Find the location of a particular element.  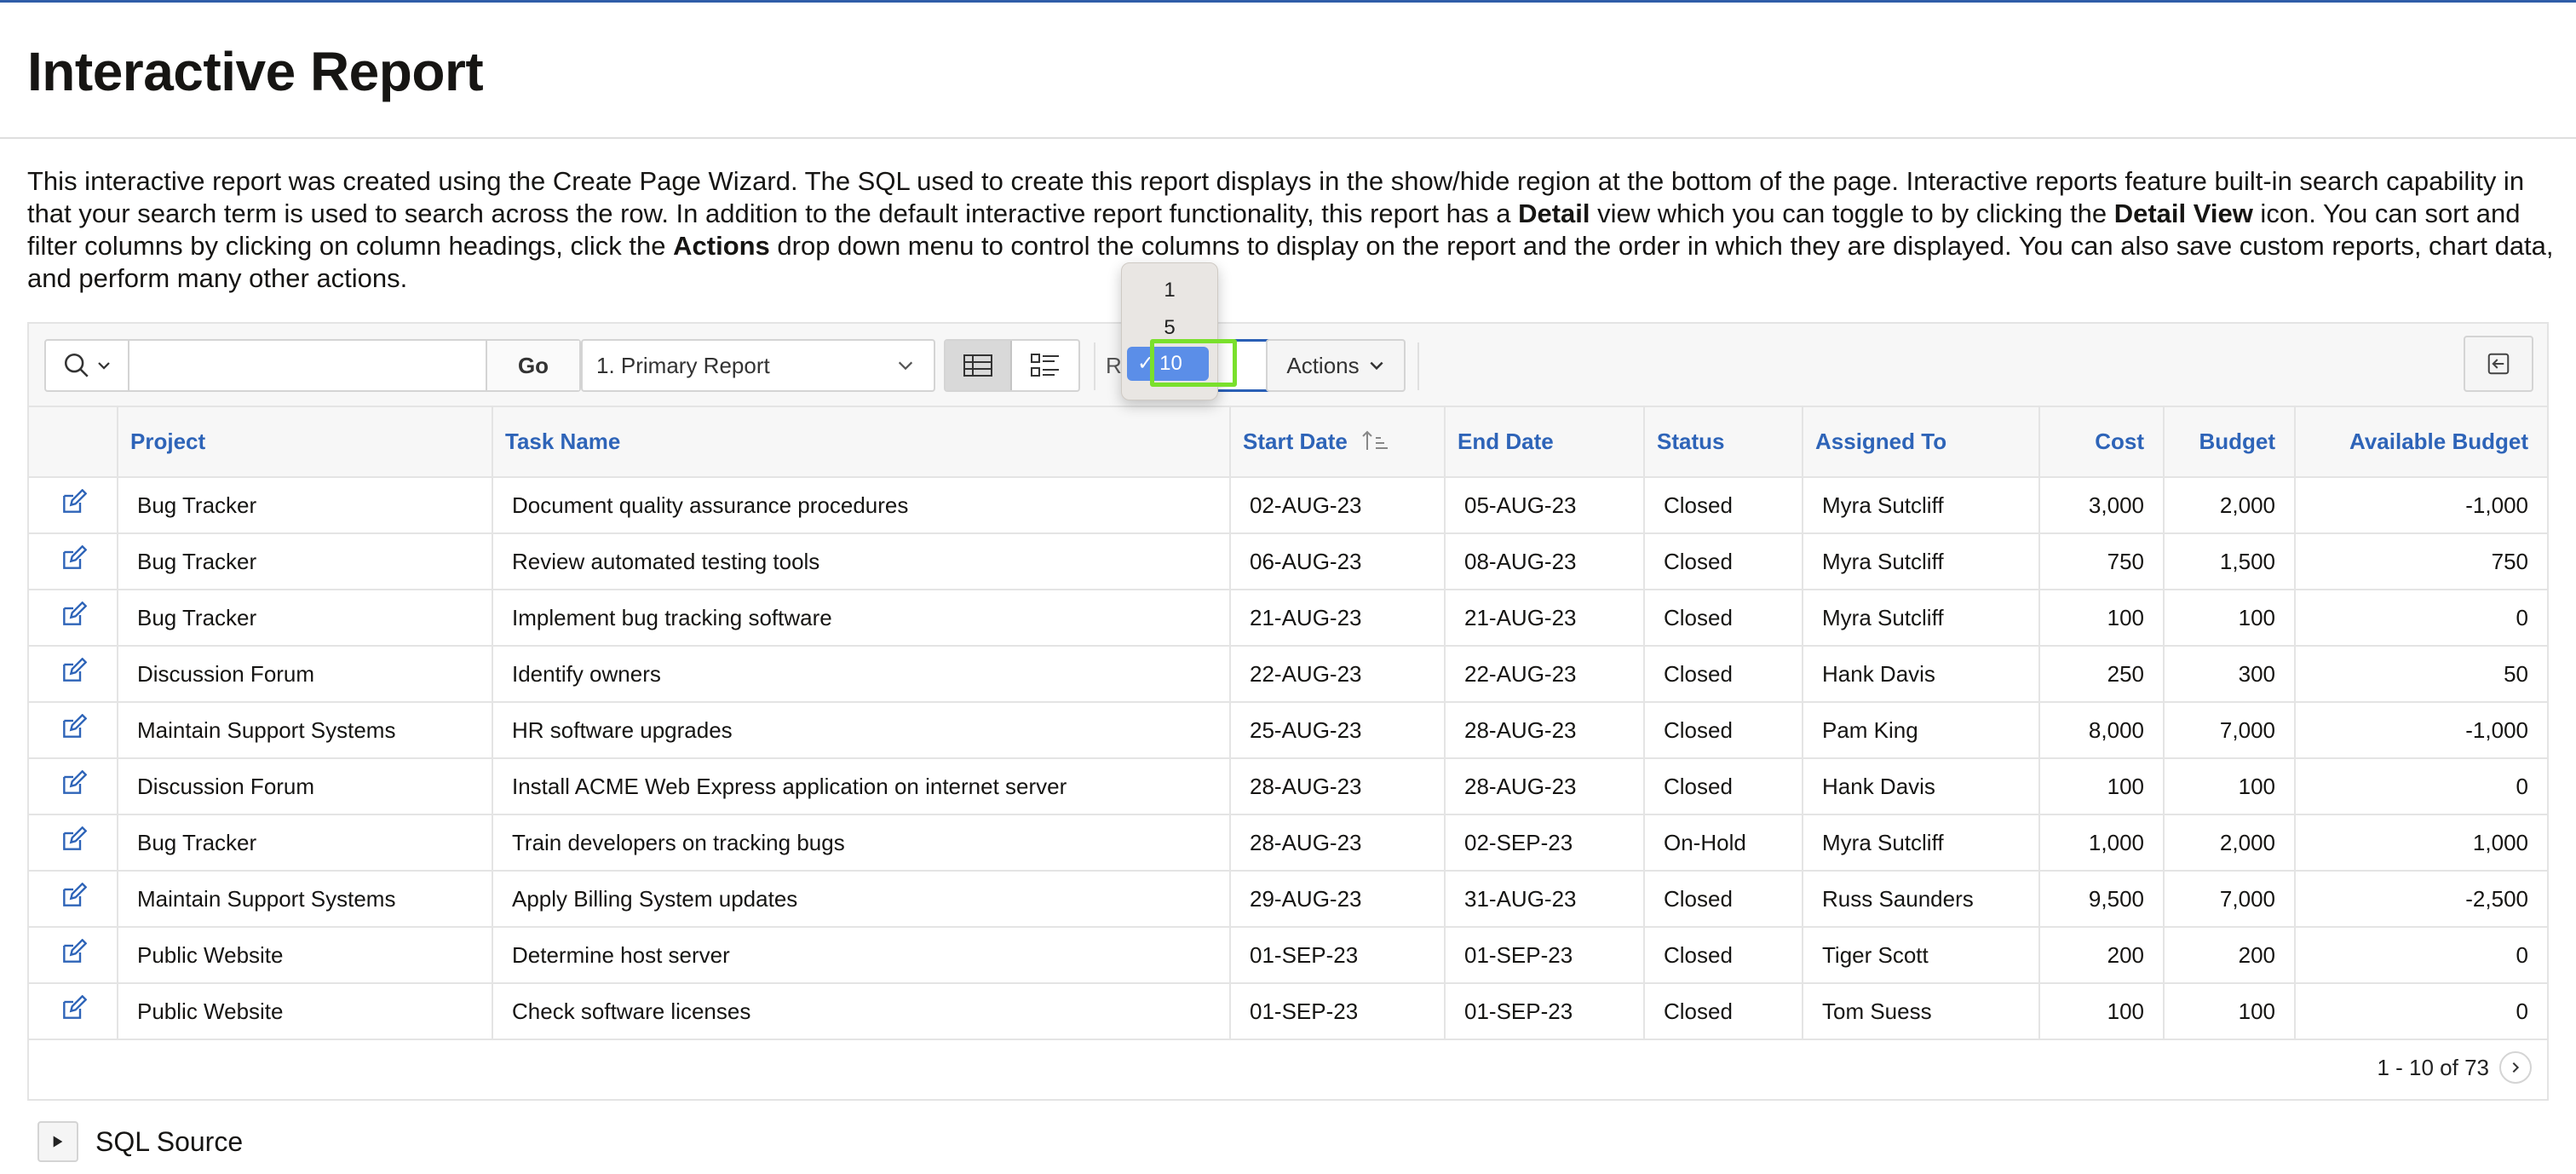

column-header-available-budget: Available Budget is located at coordinates (2421, 442).